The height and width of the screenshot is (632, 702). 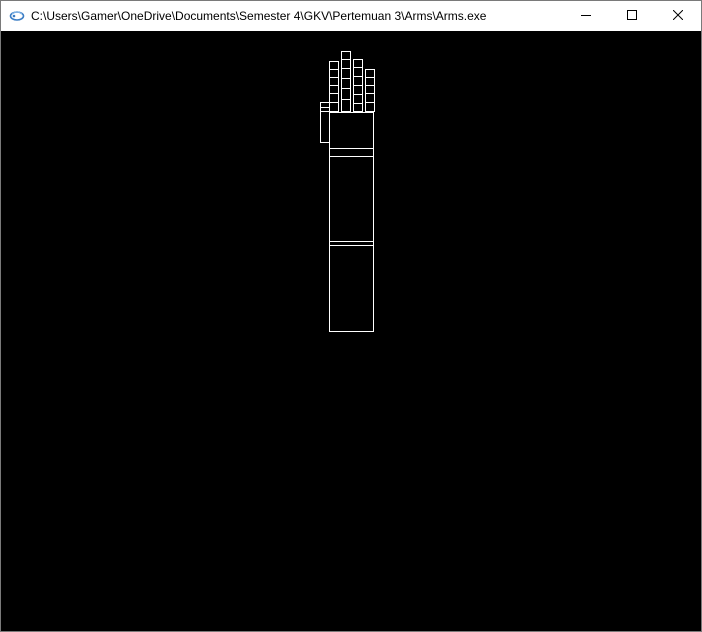 I want to click on close-button, so click(x=678, y=16).